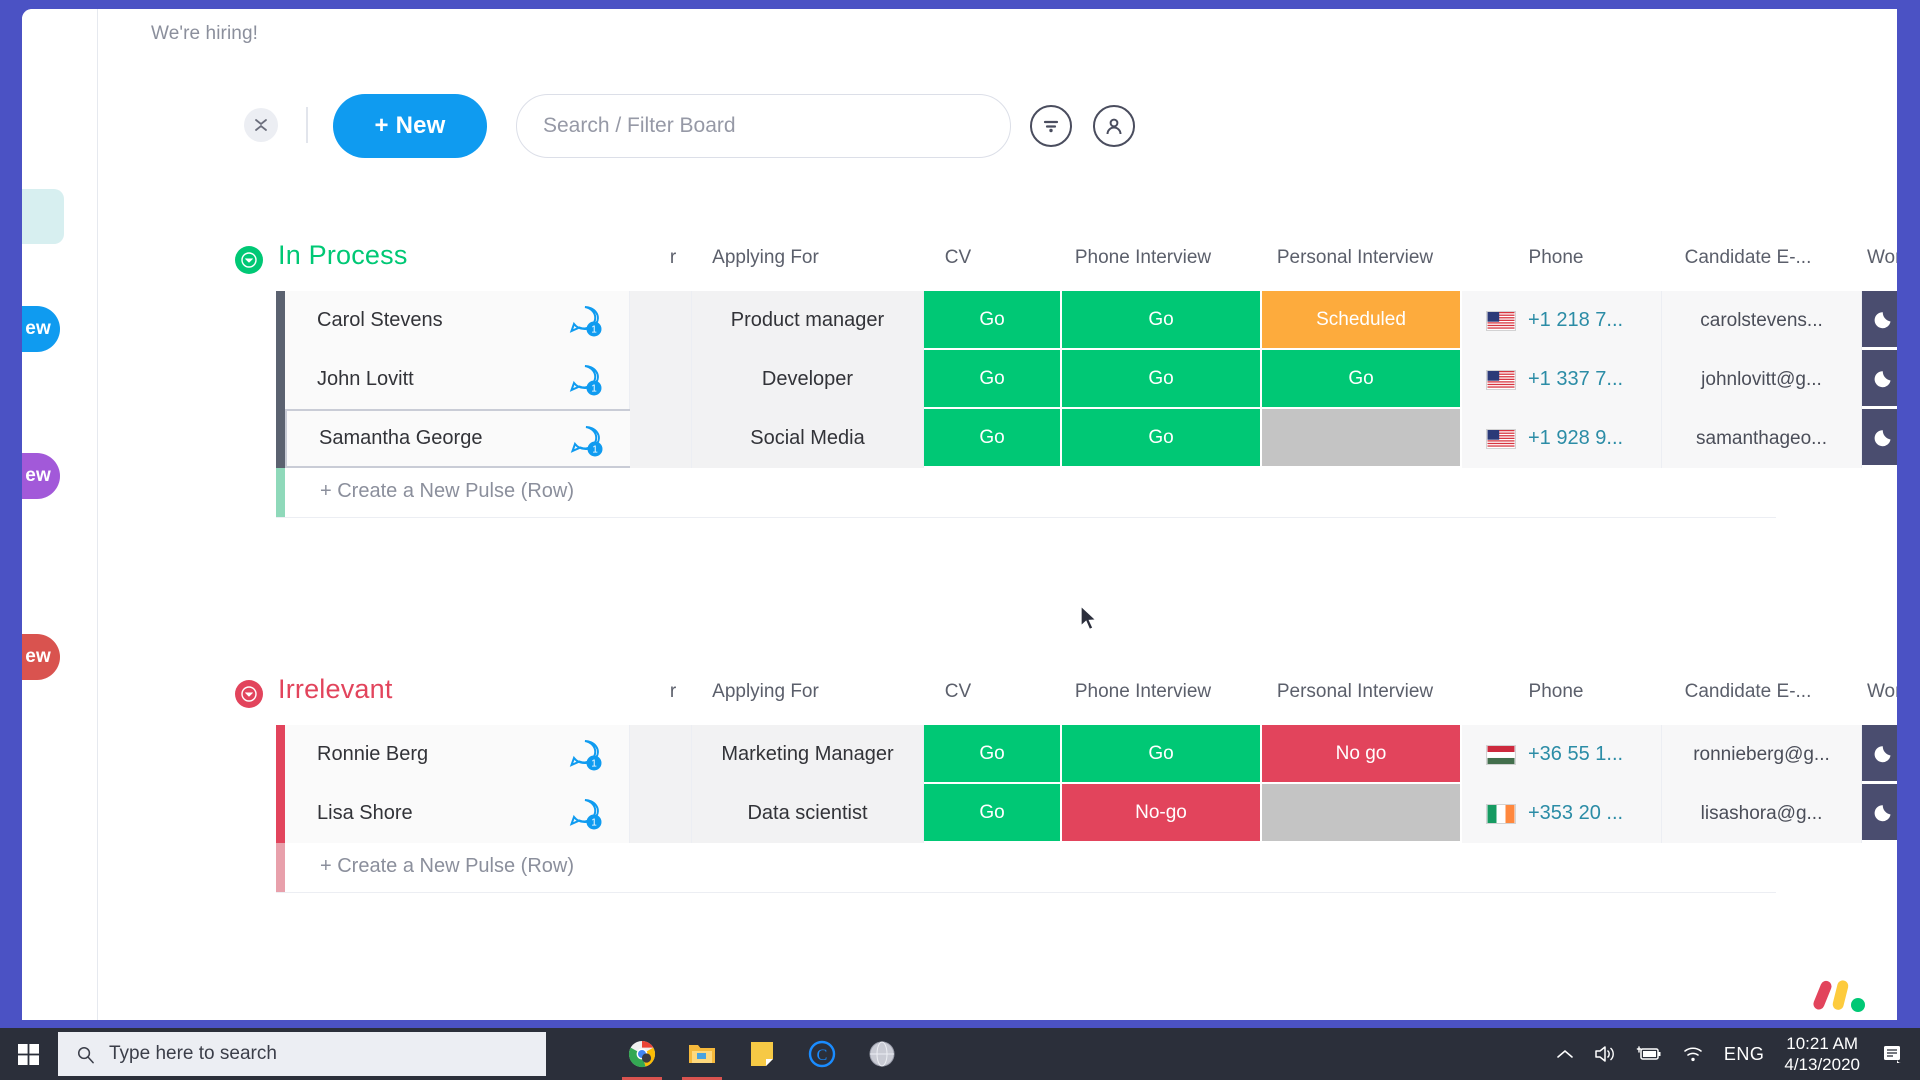 This screenshot has width=1920, height=1080. Describe the element at coordinates (1649, 1054) in the screenshot. I see `tray-battery-button` at that location.